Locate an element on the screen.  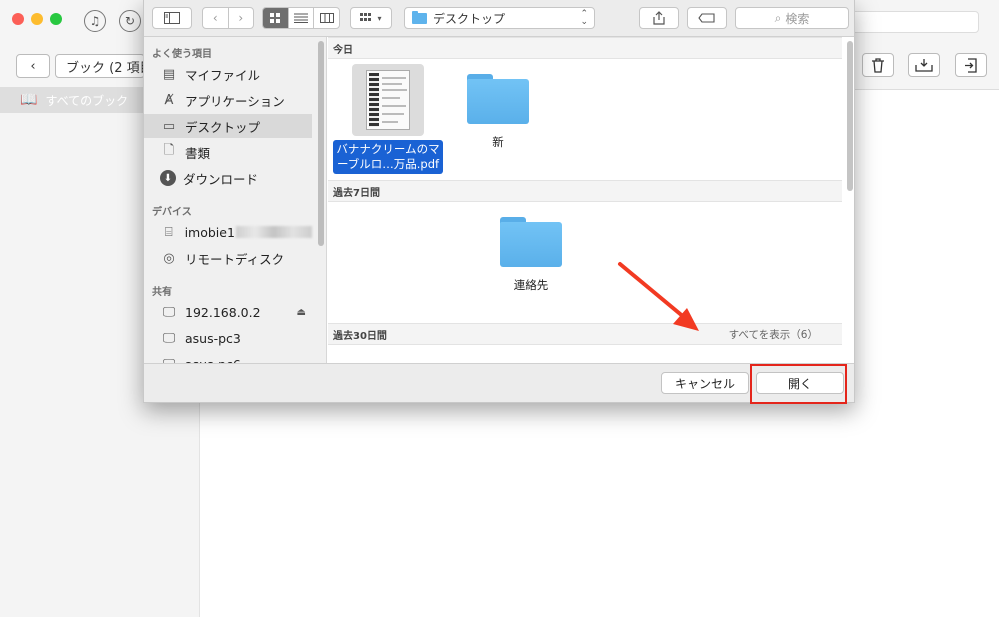
column-view-button is located at coordinates (326, 18).